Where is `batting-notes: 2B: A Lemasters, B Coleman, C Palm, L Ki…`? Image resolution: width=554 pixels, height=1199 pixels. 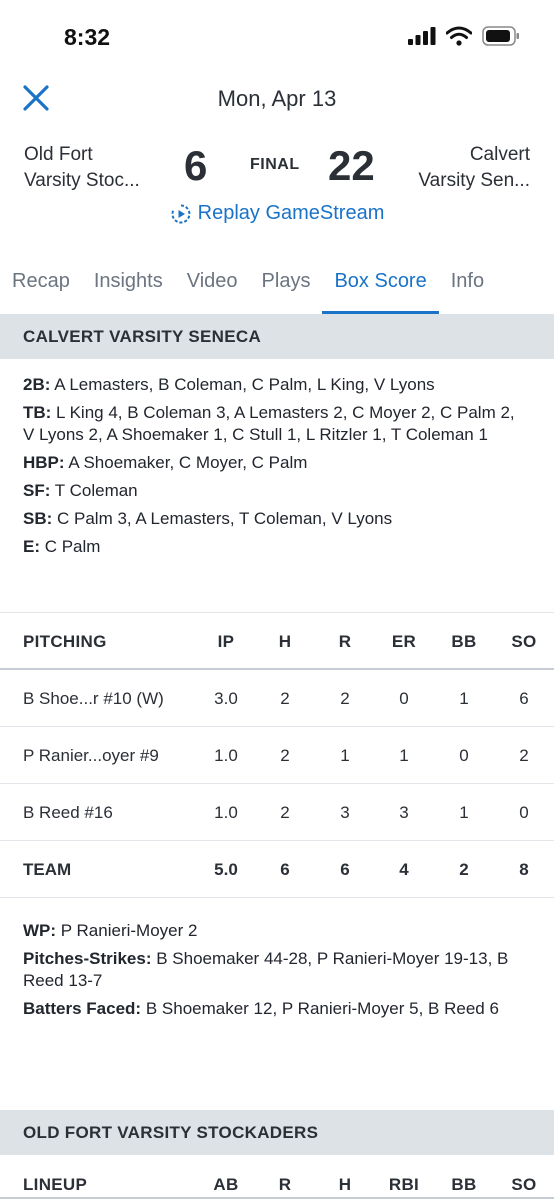
batting-notes: 2B: A Lemasters, B Coleman, C Palm, L Ki… is located at coordinates (273, 469).